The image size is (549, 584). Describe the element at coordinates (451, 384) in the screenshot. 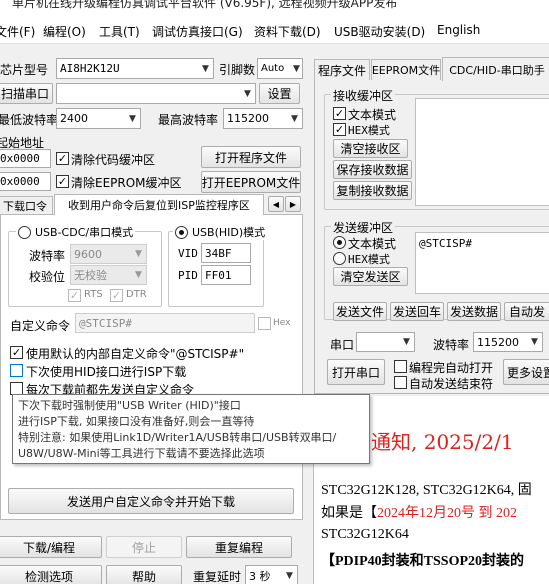

I see `auto-end-label: 自动发送结束符` at that location.